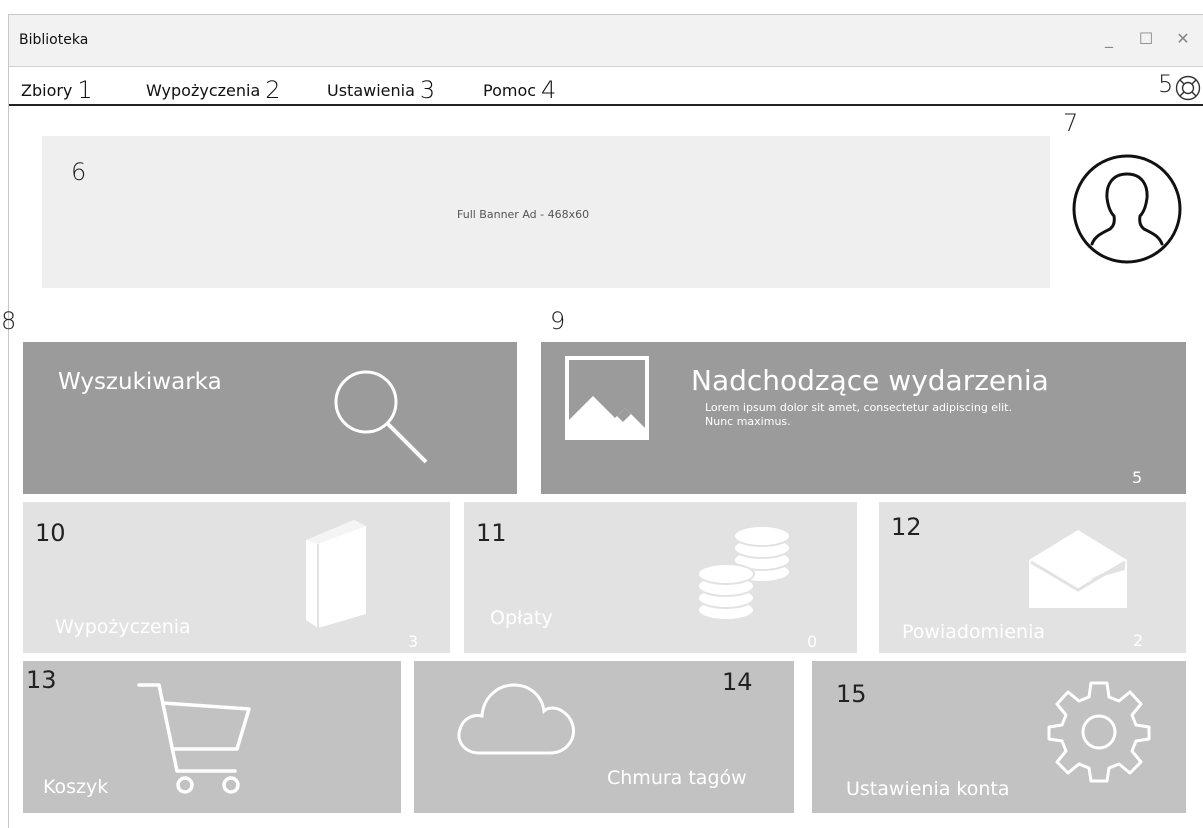 The width and height of the screenshot is (1203, 828). What do you see at coordinates (1127, 209) in the screenshot?
I see `user-avatar-icon` at bounding box center [1127, 209].